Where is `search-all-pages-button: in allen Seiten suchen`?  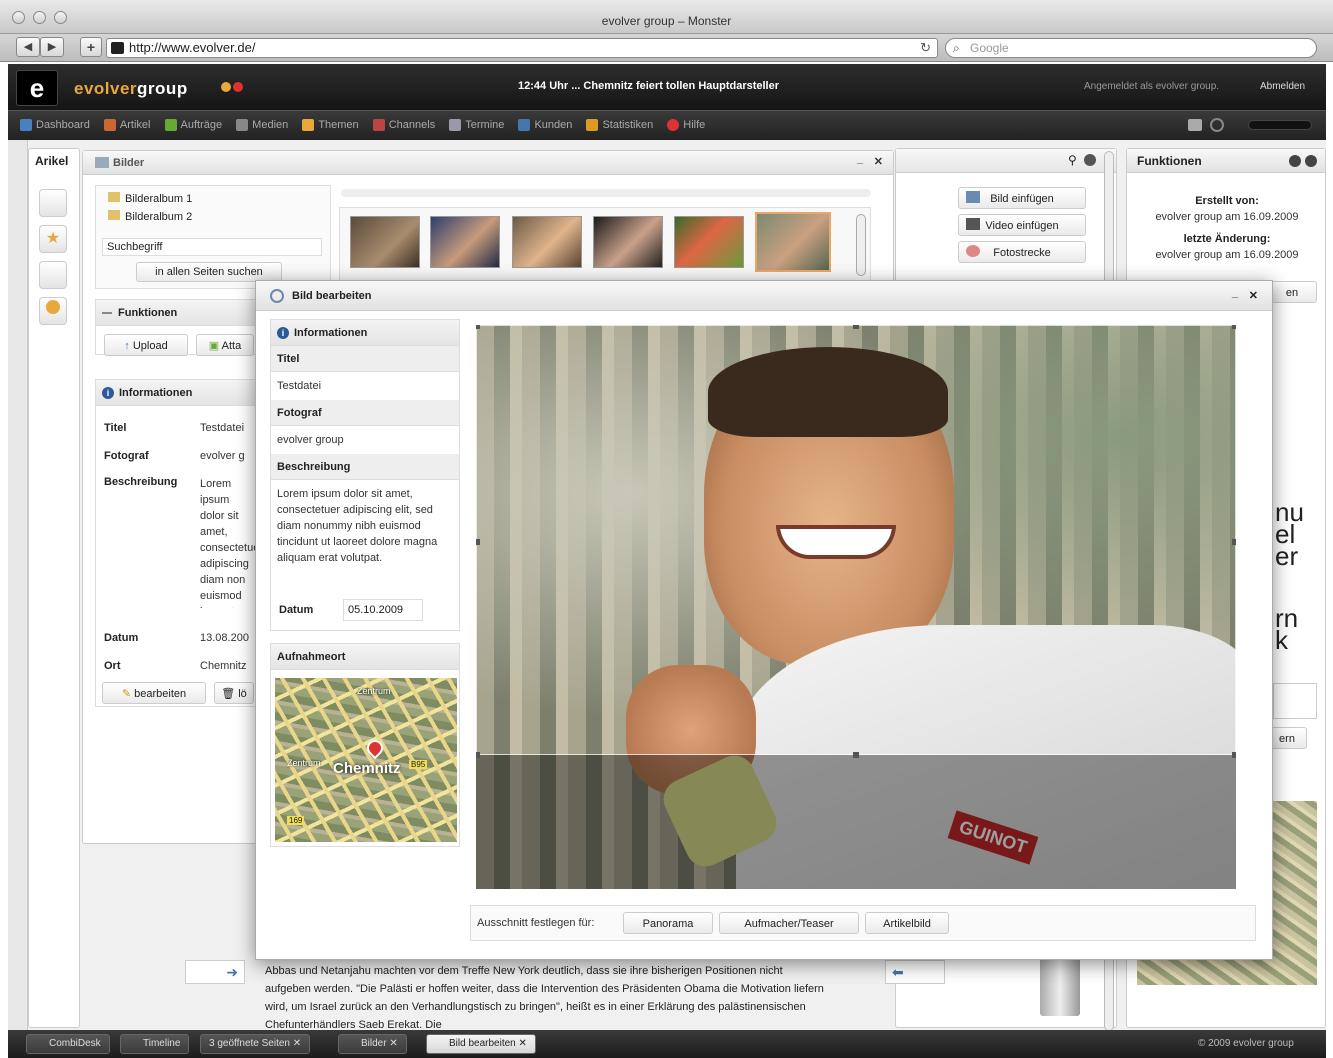 search-all-pages-button: in allen Seiten suchen is located at coordinates (209, 272).